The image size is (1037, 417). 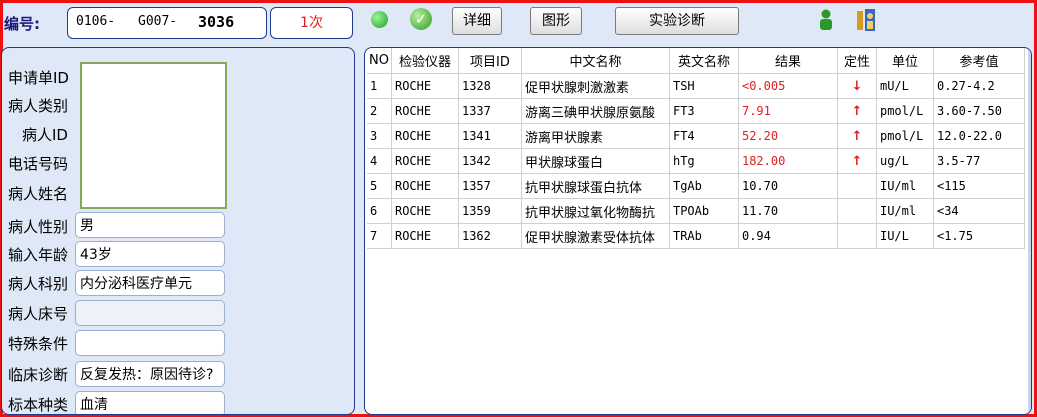 What do you see at coordinates (477, 21) in the screenshot?
I see `detail-button: 详细` at bounding box center [477, 21].